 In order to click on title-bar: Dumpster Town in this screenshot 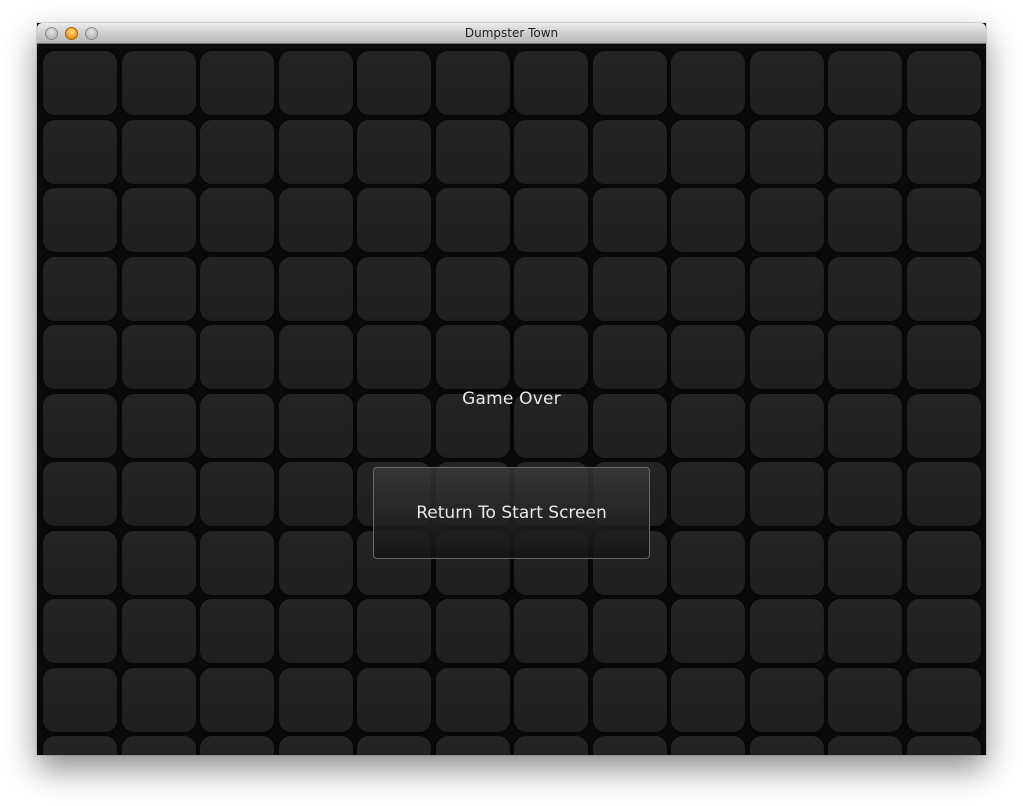, I will do `click(511, 33)`.